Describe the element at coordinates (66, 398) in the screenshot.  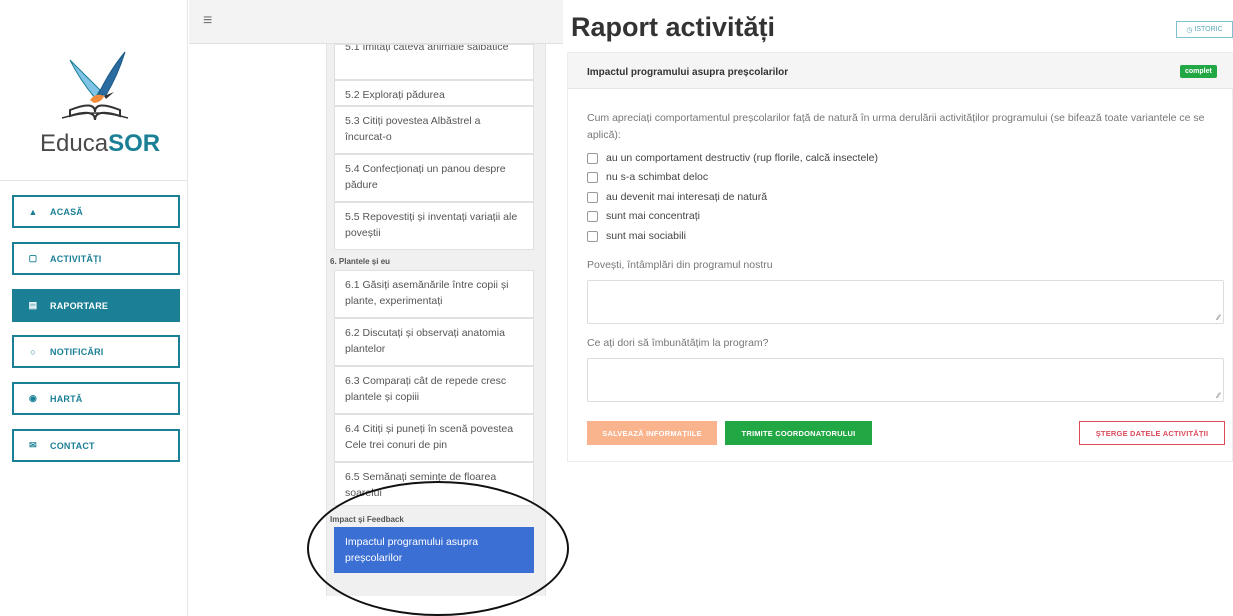
I see `sidebar-item-label: HARTĂ` at that location.